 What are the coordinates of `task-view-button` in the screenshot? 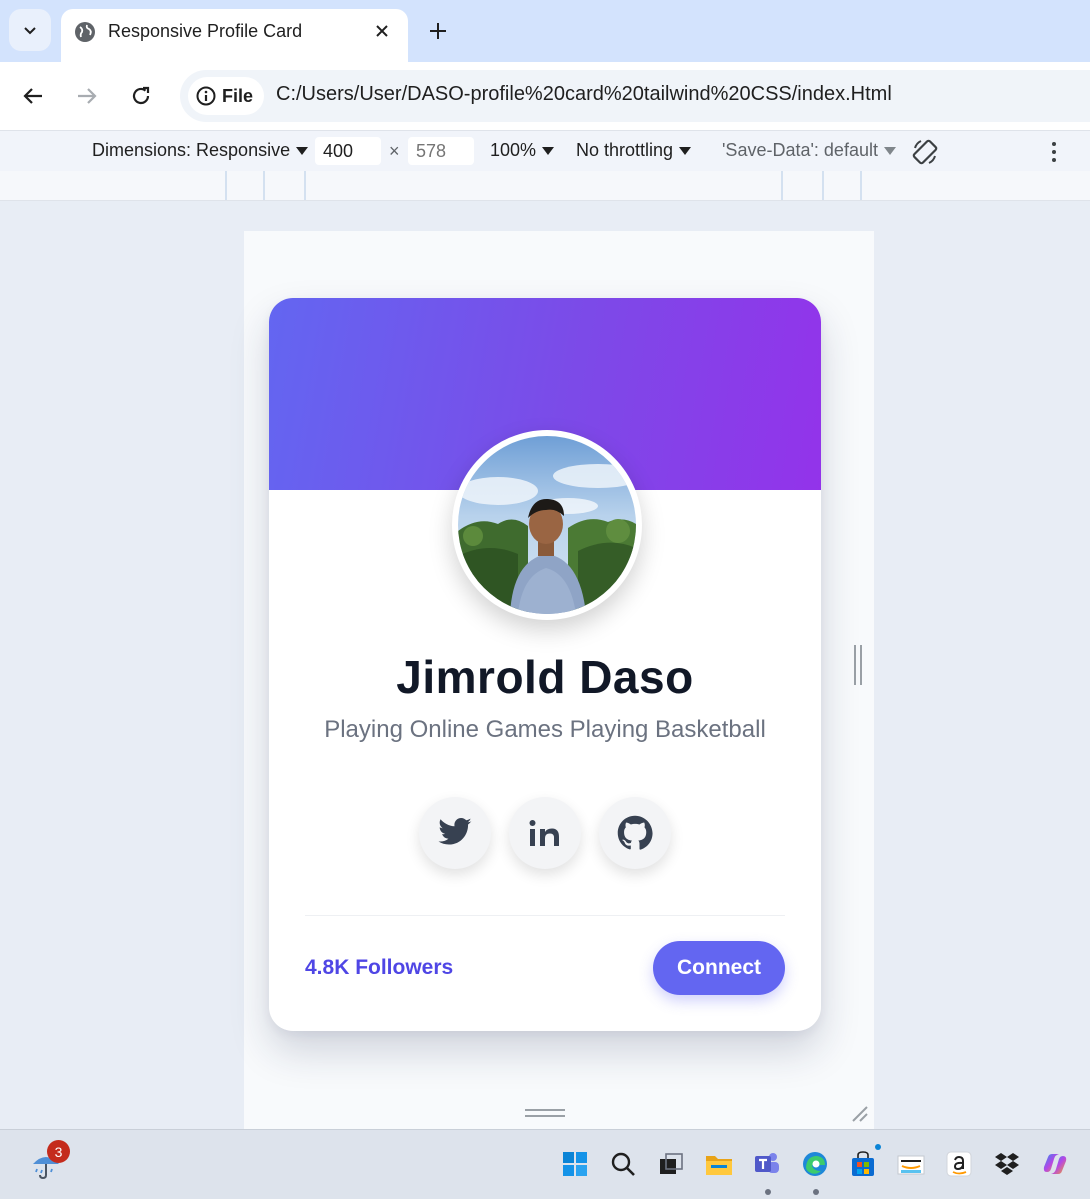 It's located at (671, 1164).